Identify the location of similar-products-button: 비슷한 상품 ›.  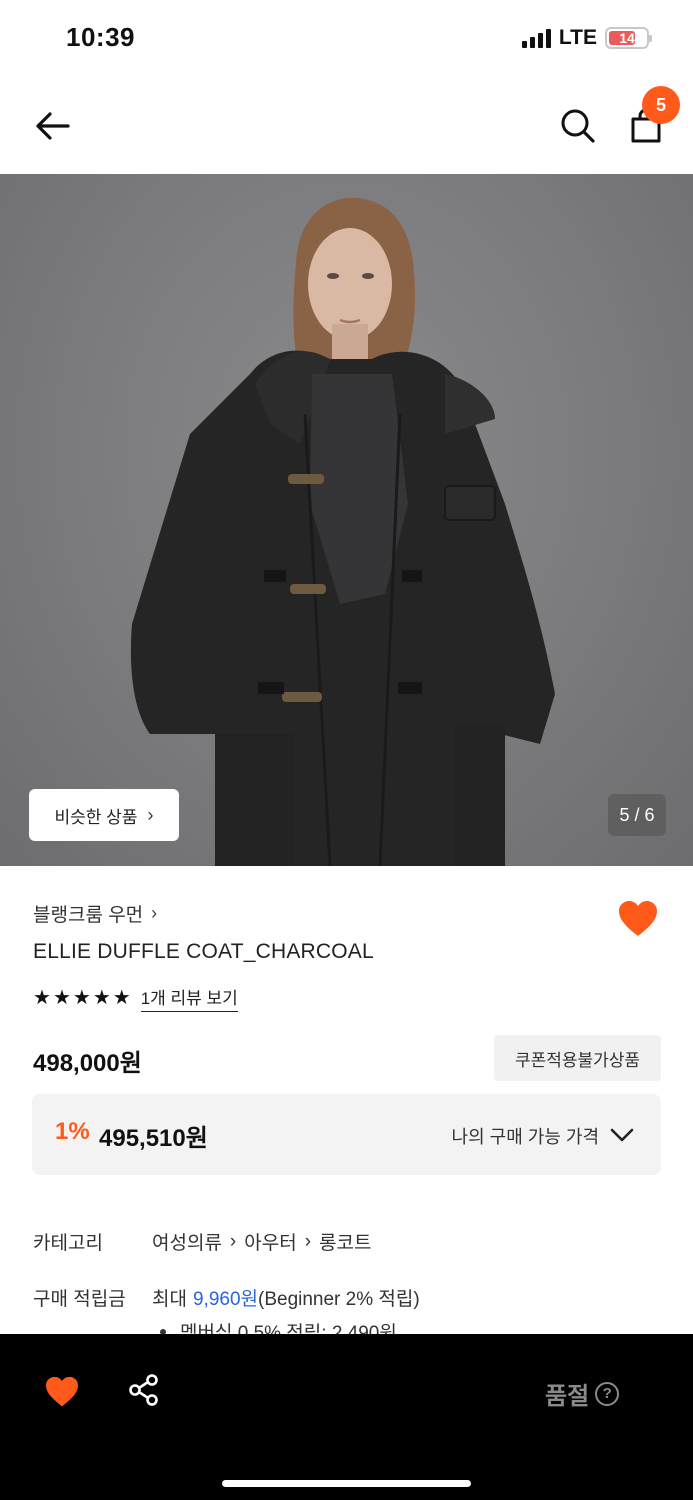
(104, 815).